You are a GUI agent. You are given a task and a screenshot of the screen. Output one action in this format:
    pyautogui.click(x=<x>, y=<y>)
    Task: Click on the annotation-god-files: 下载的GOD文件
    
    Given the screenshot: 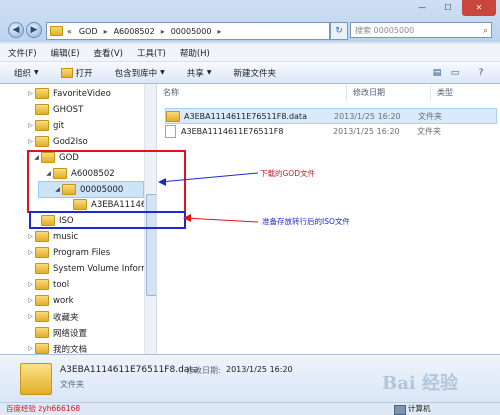 What is the action you would take?
    pyautogui.click(x=287, y=173)
    